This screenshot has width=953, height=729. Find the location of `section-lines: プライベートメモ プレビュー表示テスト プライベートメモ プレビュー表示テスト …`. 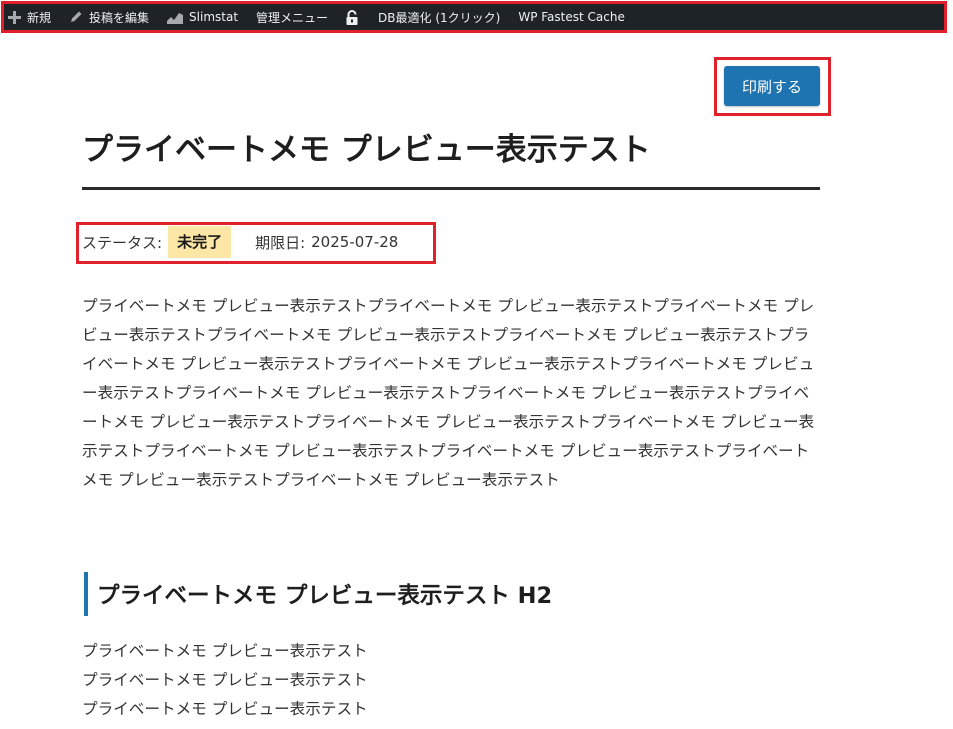

section-lines: プライベートメモ プレビュー表示テスト プライベートメモ プレビュー表示テスト … is located at coordinates (225, 680).